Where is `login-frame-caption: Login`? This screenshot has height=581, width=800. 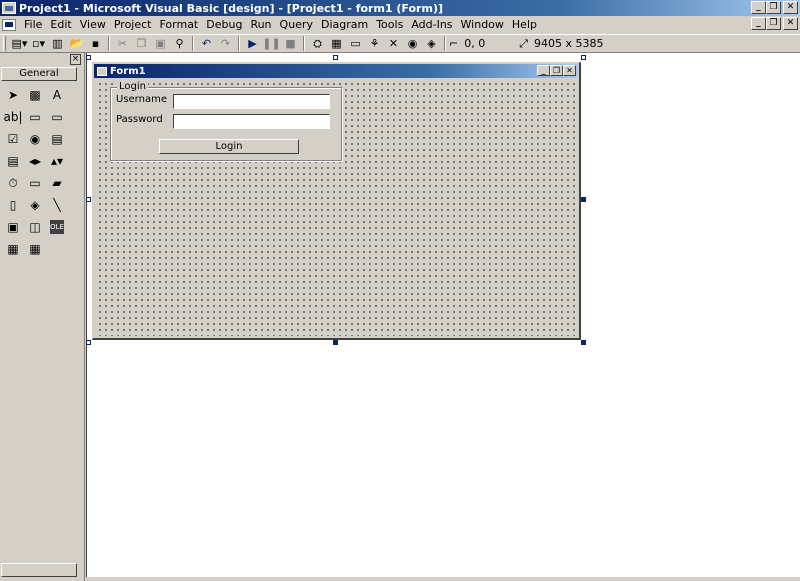
login-frame-caption: Login is located at coordinates (132, 86).